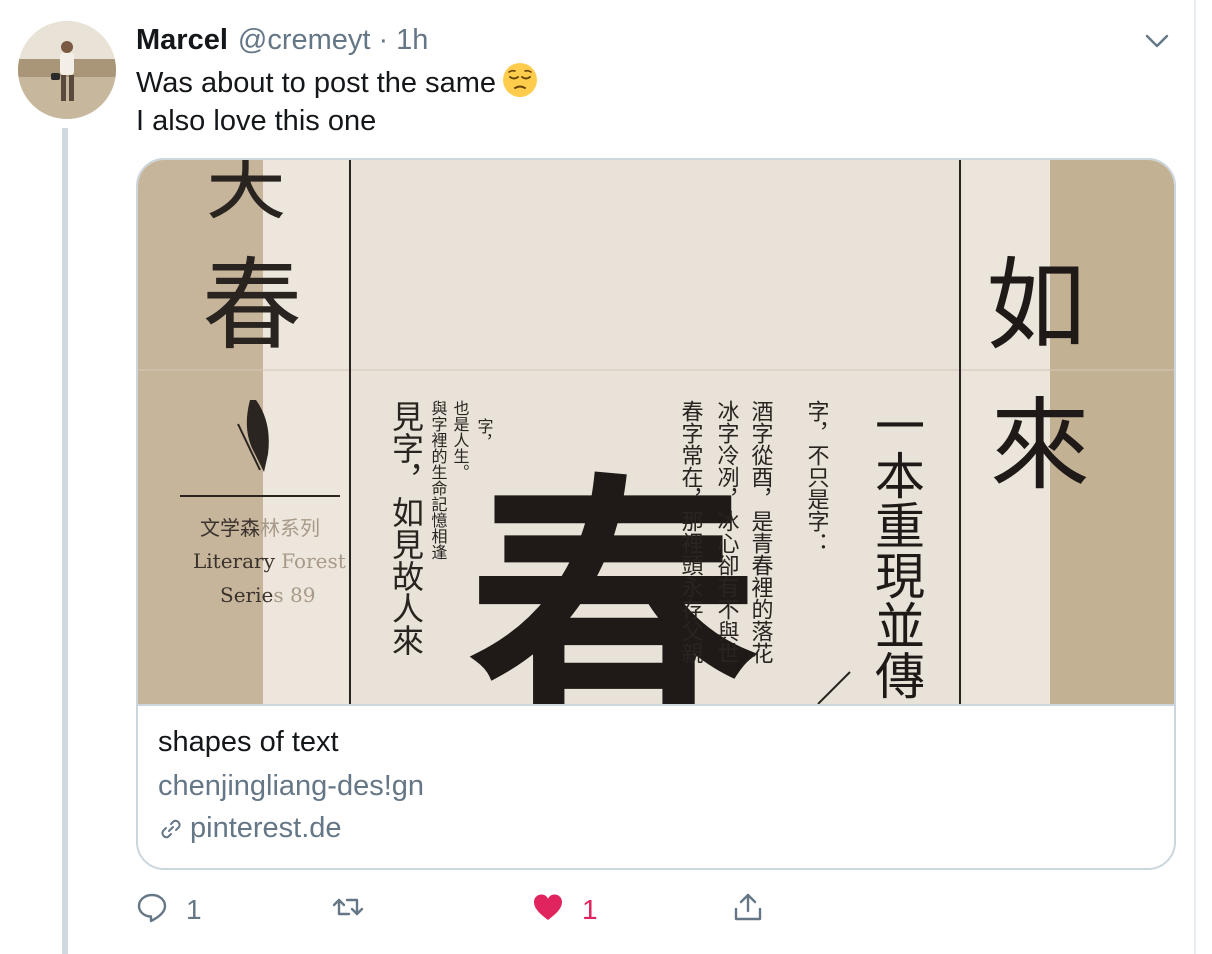 Image resolution: width=1212 pixels, height=954 pixels. Describe the element at coordinates (348, 910) in the screenshot. I see `retweet-icon` at that location.